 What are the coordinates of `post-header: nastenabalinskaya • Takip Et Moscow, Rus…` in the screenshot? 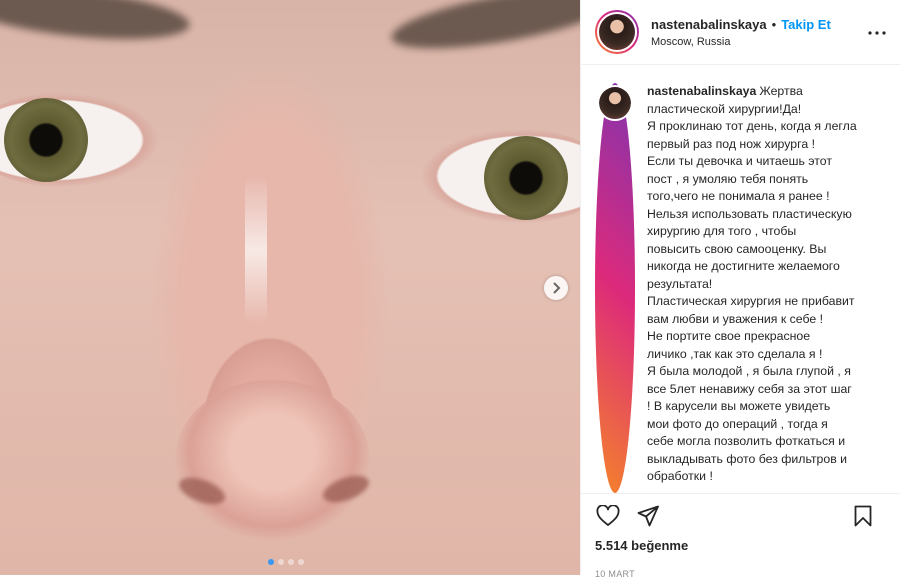 It's located at (740, 32).